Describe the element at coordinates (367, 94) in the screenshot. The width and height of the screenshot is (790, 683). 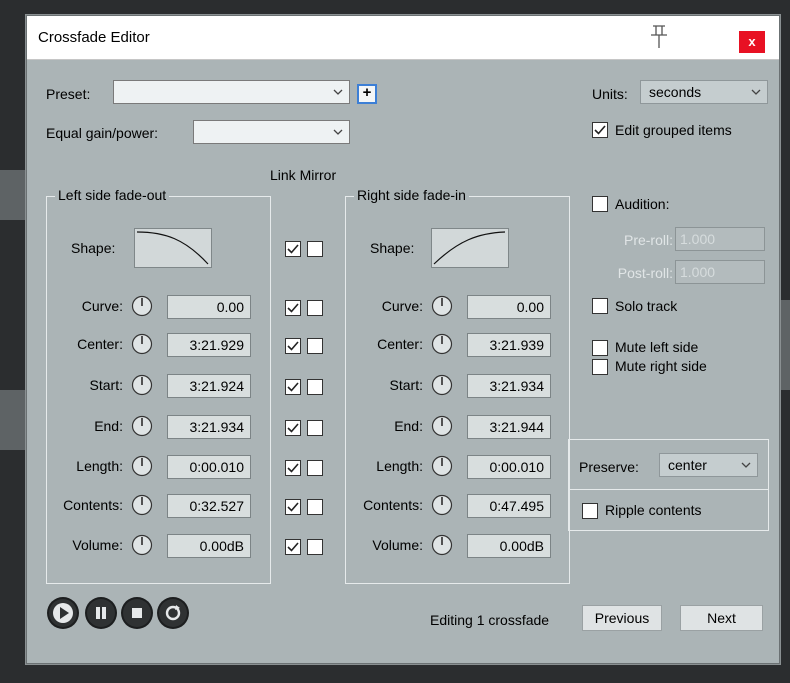
I see `add-preset-button: +` at that location.